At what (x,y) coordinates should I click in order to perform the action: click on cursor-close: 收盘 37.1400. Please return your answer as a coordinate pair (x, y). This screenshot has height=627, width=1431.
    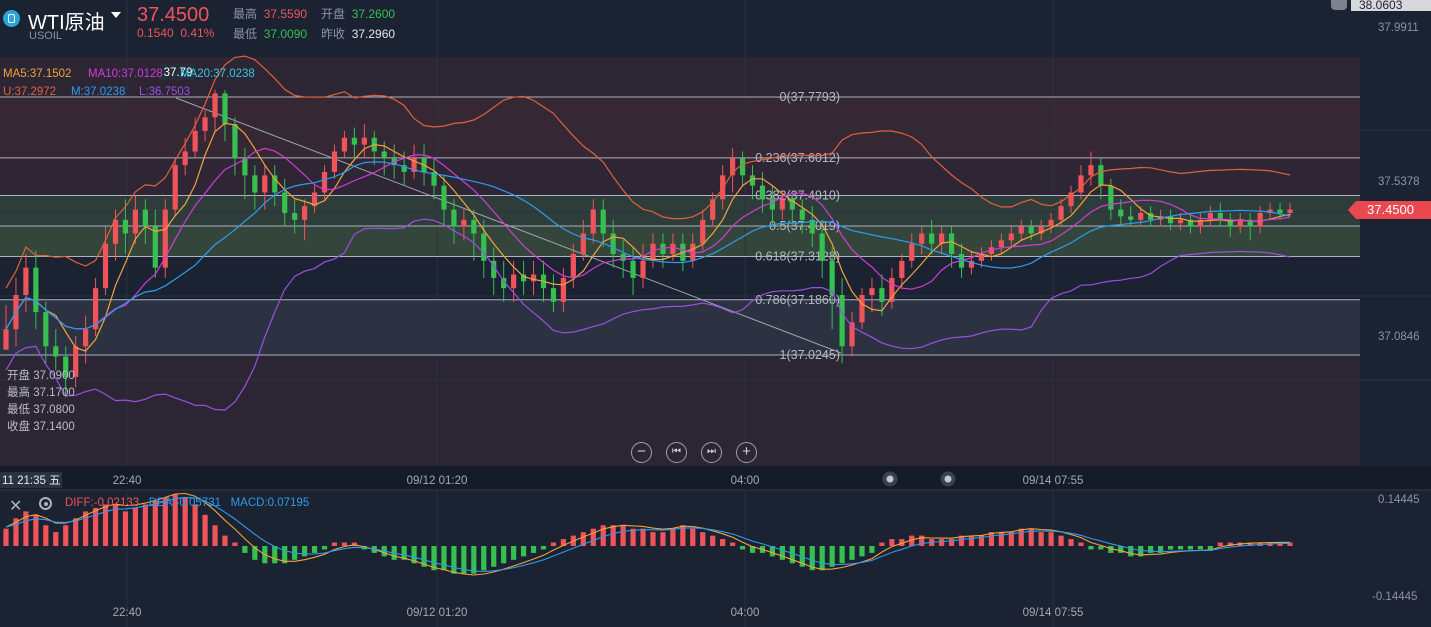
    Looking at the image, I should click on (41, 427).